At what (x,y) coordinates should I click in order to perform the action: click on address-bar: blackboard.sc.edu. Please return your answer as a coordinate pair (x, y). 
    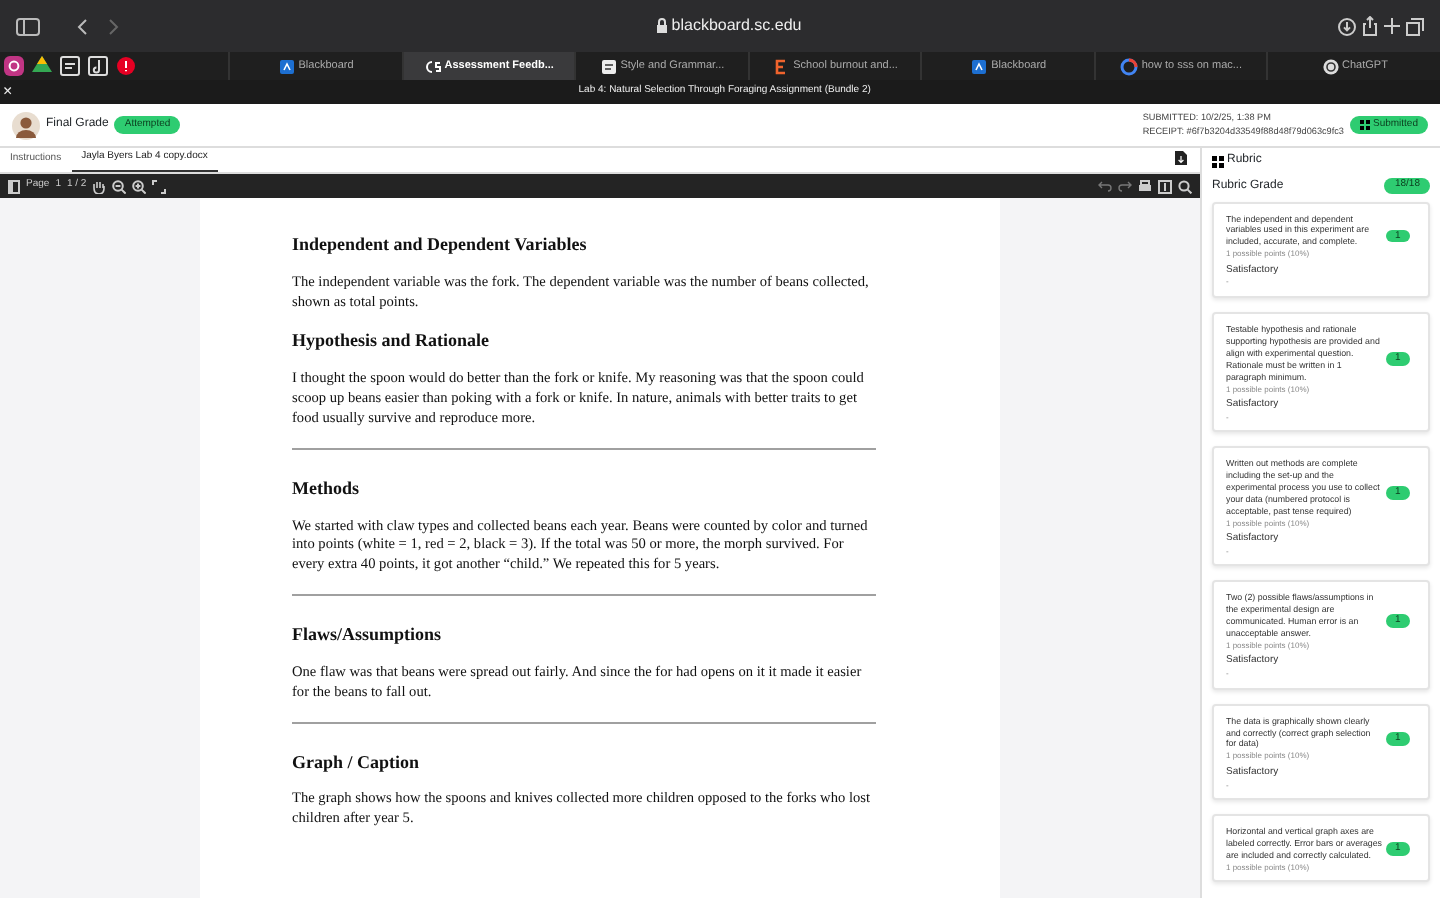
    Looking at the image, I should click on (736, 26).